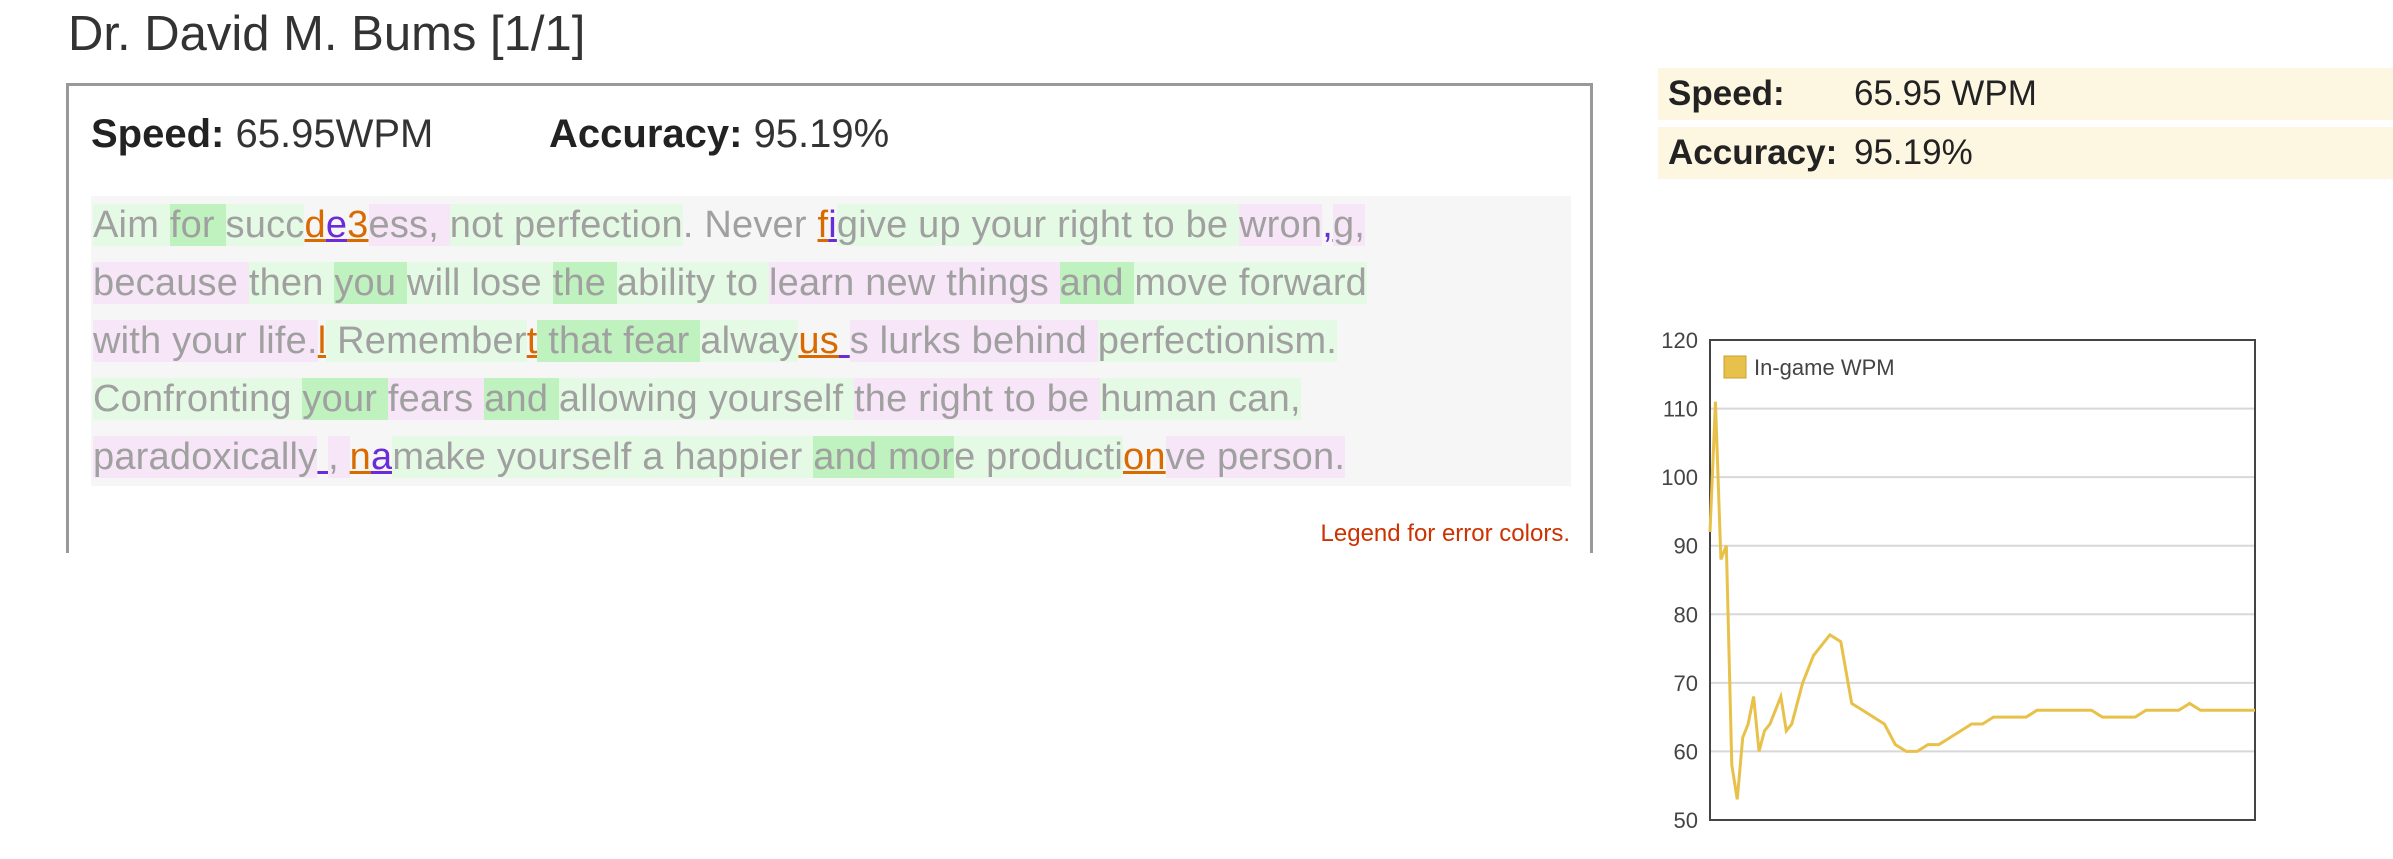  What do you see at coordinates (2025, 153) in the screenshot?
I see `stats-row-accuracy: Accuracy: 95.19%` at bounding box center [2025, 153].